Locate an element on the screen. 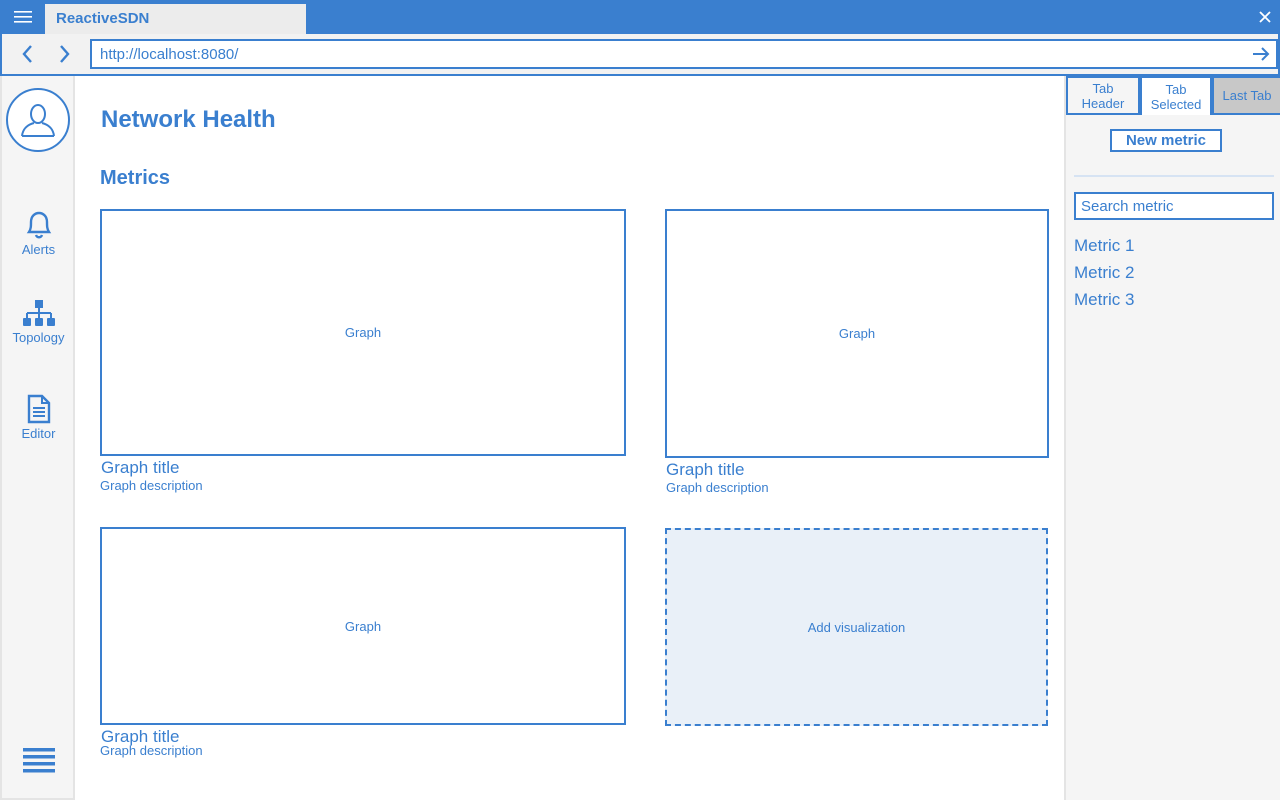 The width and height of the screenshot is (1280, 800). sidebar-item-label: Topology is located at coordinates (38, 337).